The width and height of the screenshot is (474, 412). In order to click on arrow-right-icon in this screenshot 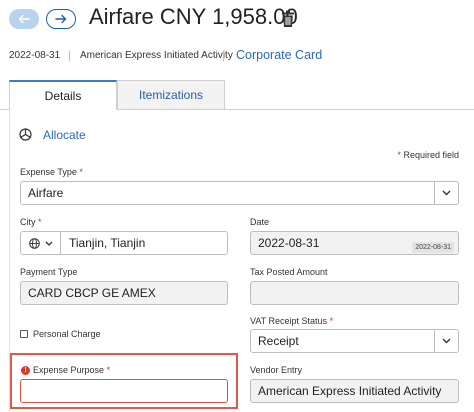, I will do `click(61, 19)`.